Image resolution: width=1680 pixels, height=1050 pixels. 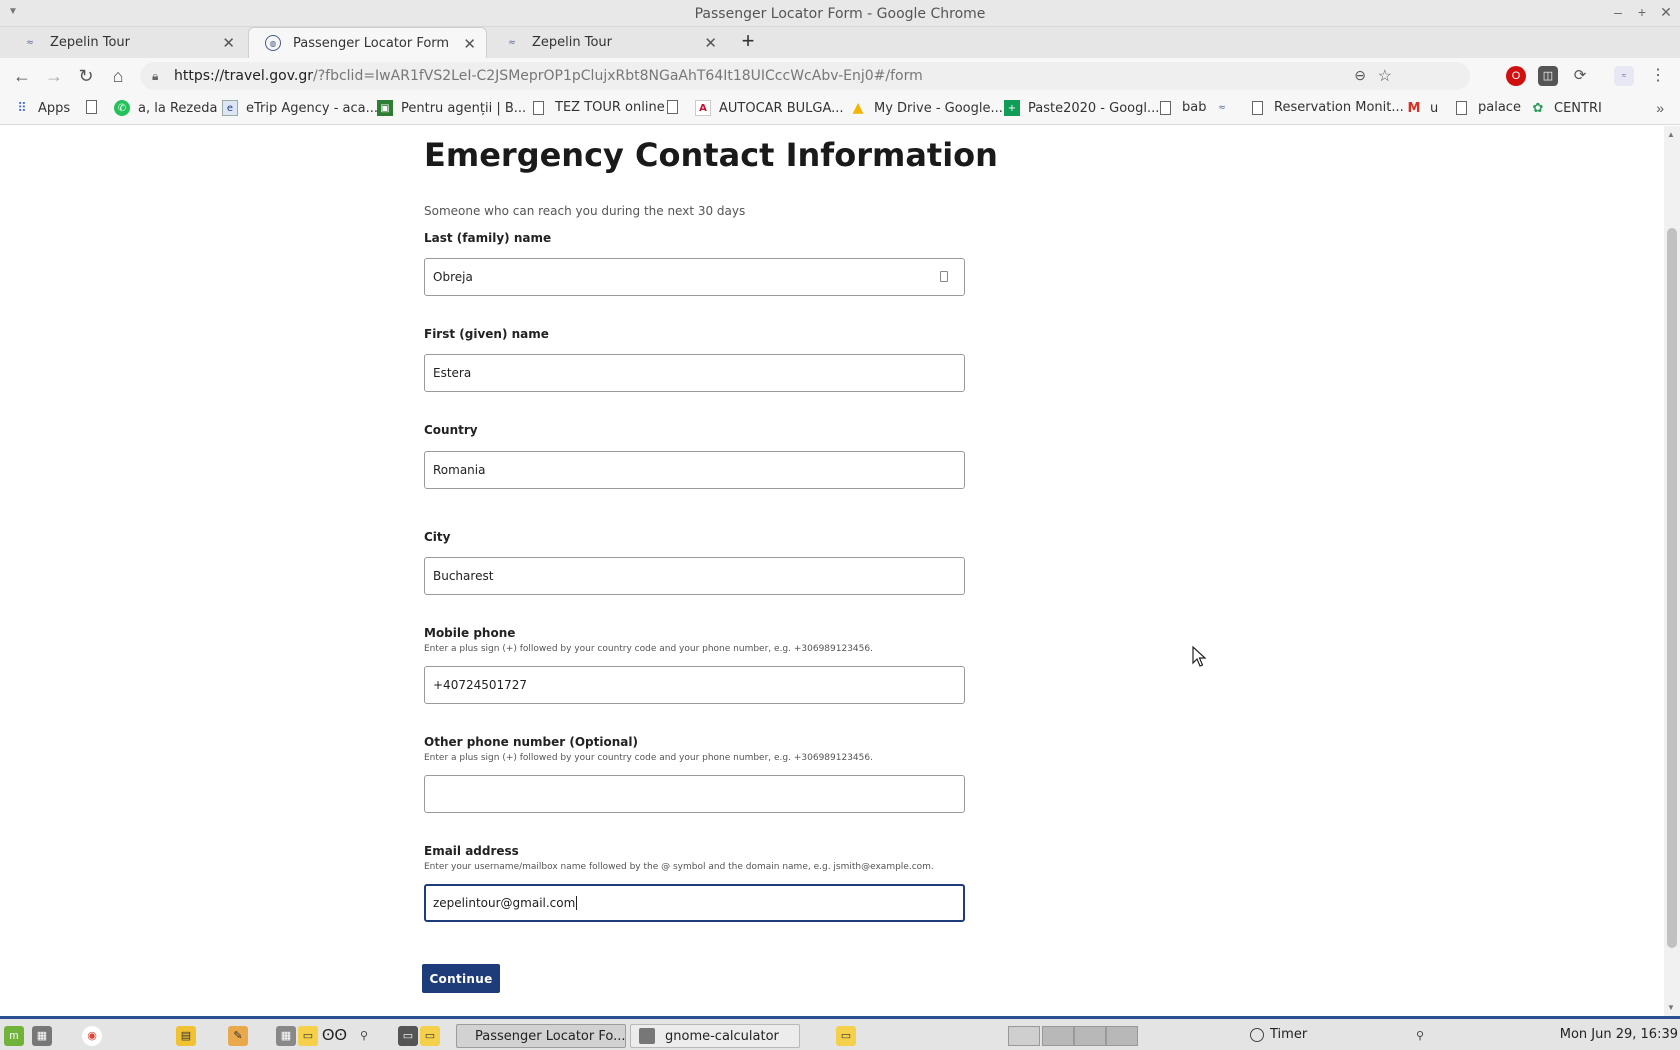 I want to click on maximize-icon: +, so click(x=1642, y=12).